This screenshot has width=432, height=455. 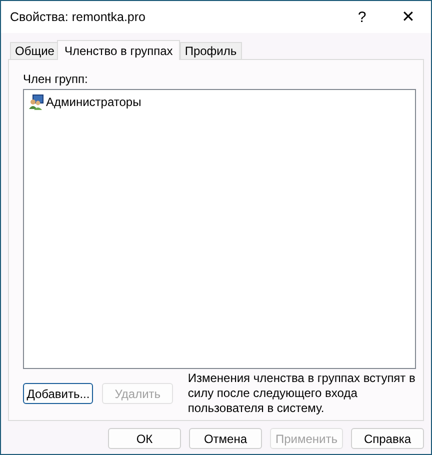 I want to click on info-text: Изменения членства в группах вступят в силу после следующего входа пользователя в систему., so click(x=302, y=393).